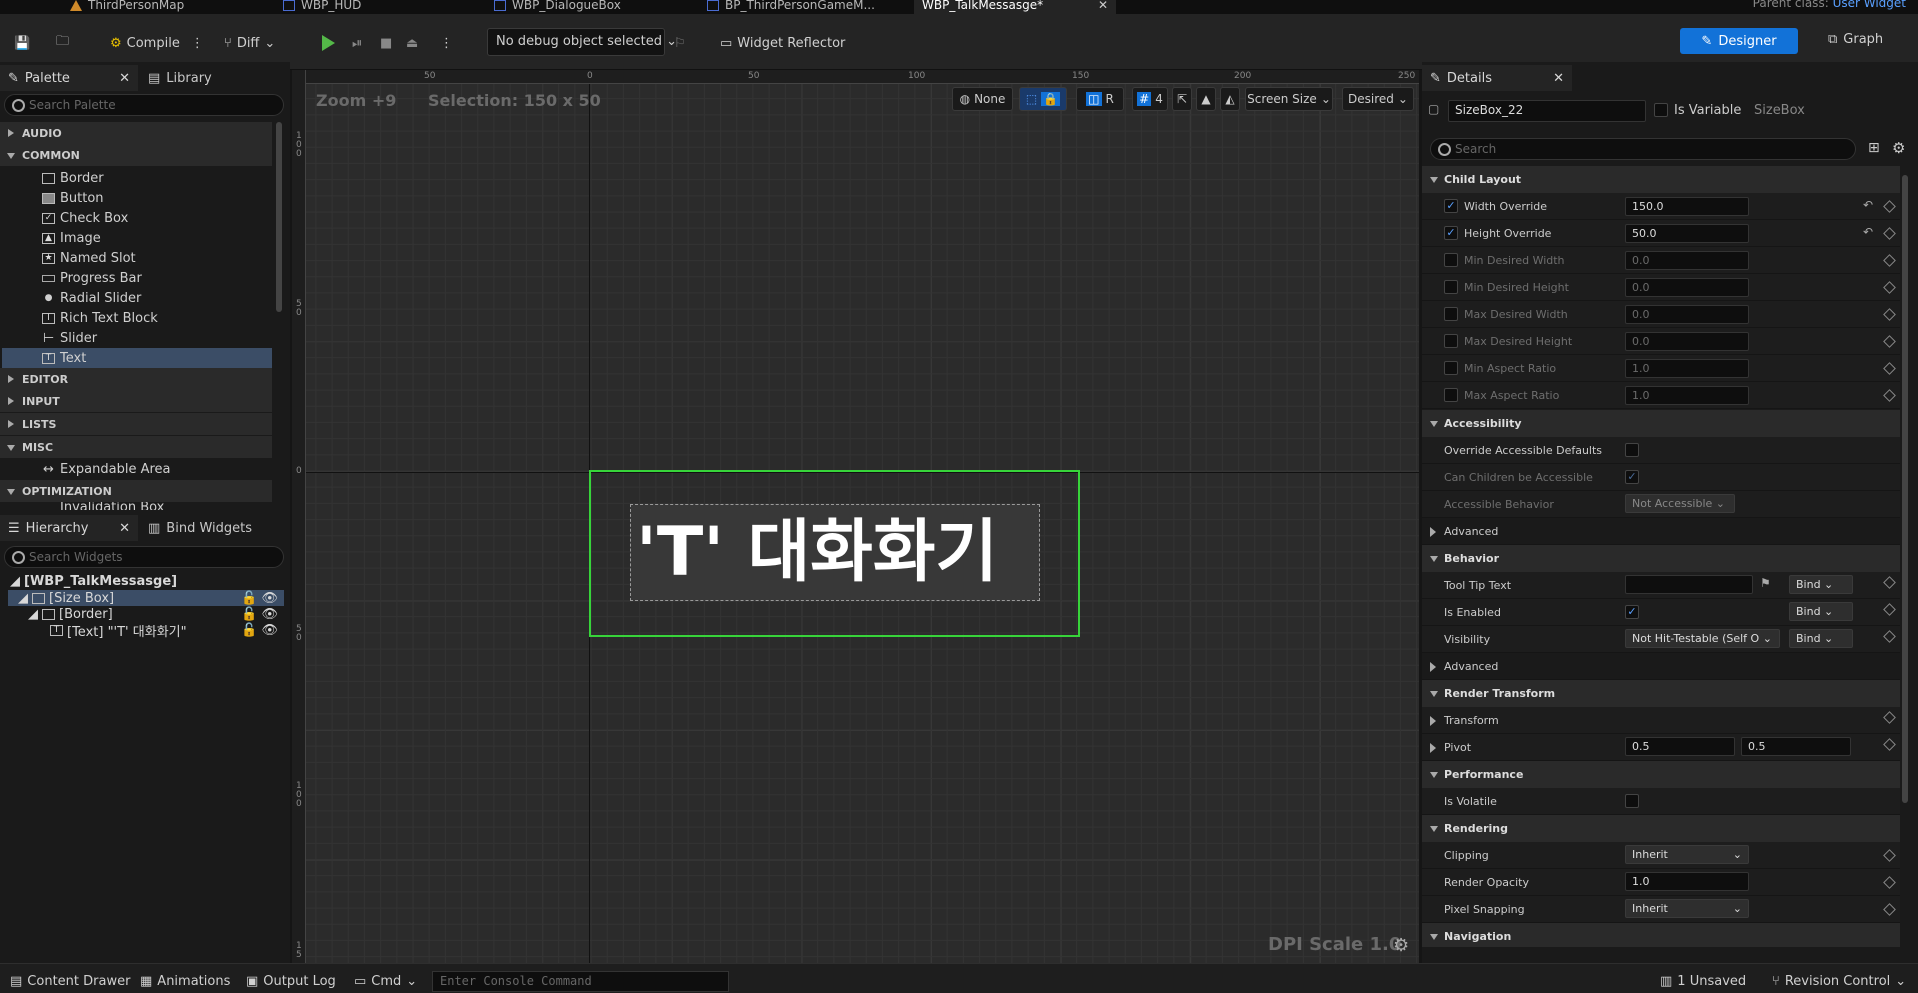 This screenshot has width=1918, height=993. What do you see at coordinates (69, 338) in the screenshot?
I see `palette-item-slider: ⊢ Slider` at bounding box center [69, 338].